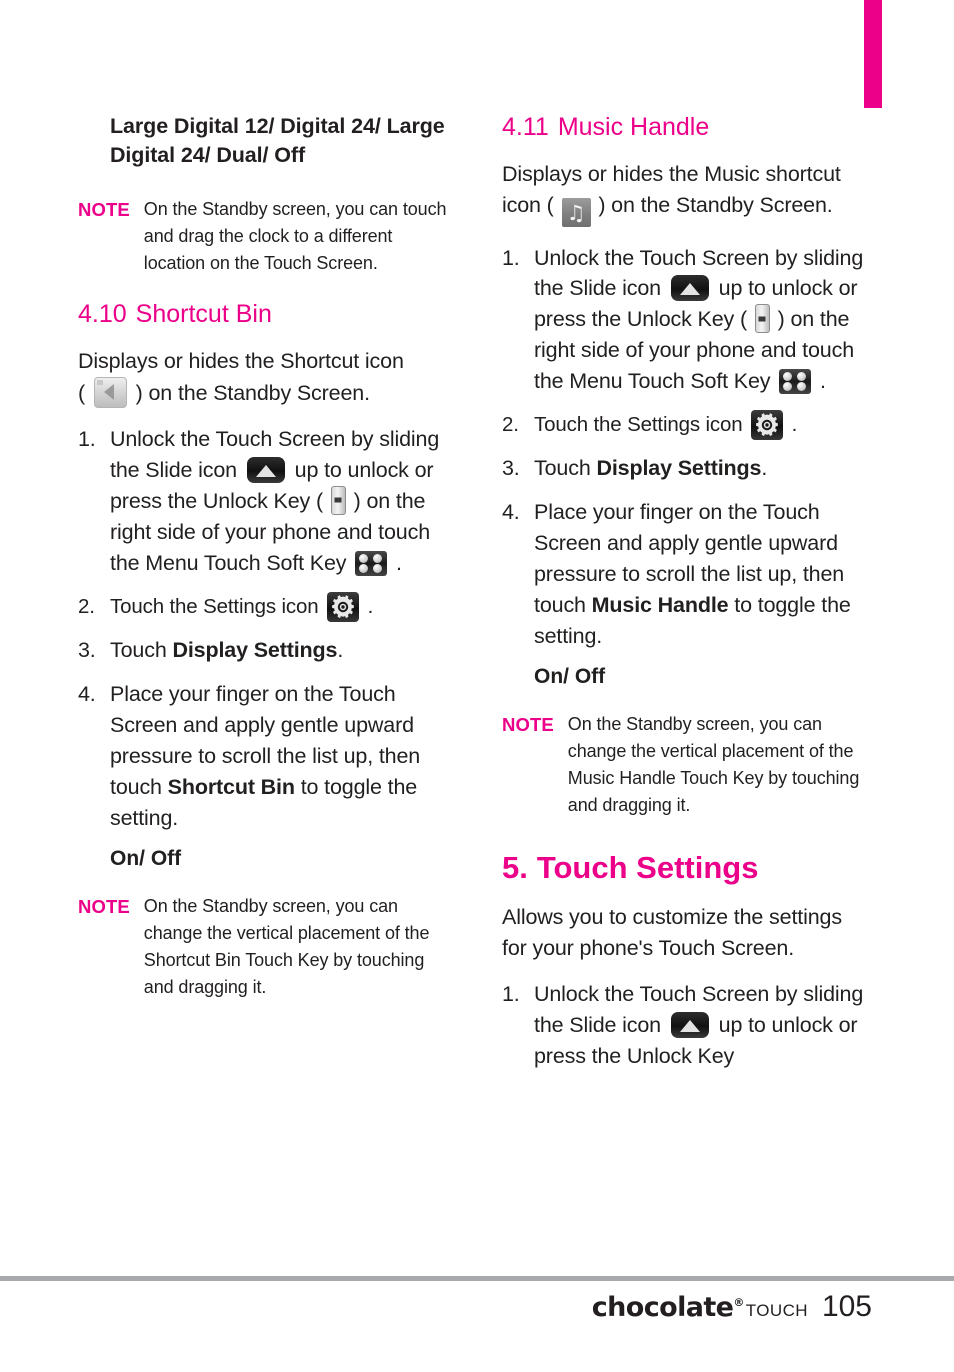 The image size is (954, 1372). What do you see at coordinates (477, 1320) in the screenshot?
I see `page-footer: chocolate® TOUCH 105` at bounding box center [477, 1320].